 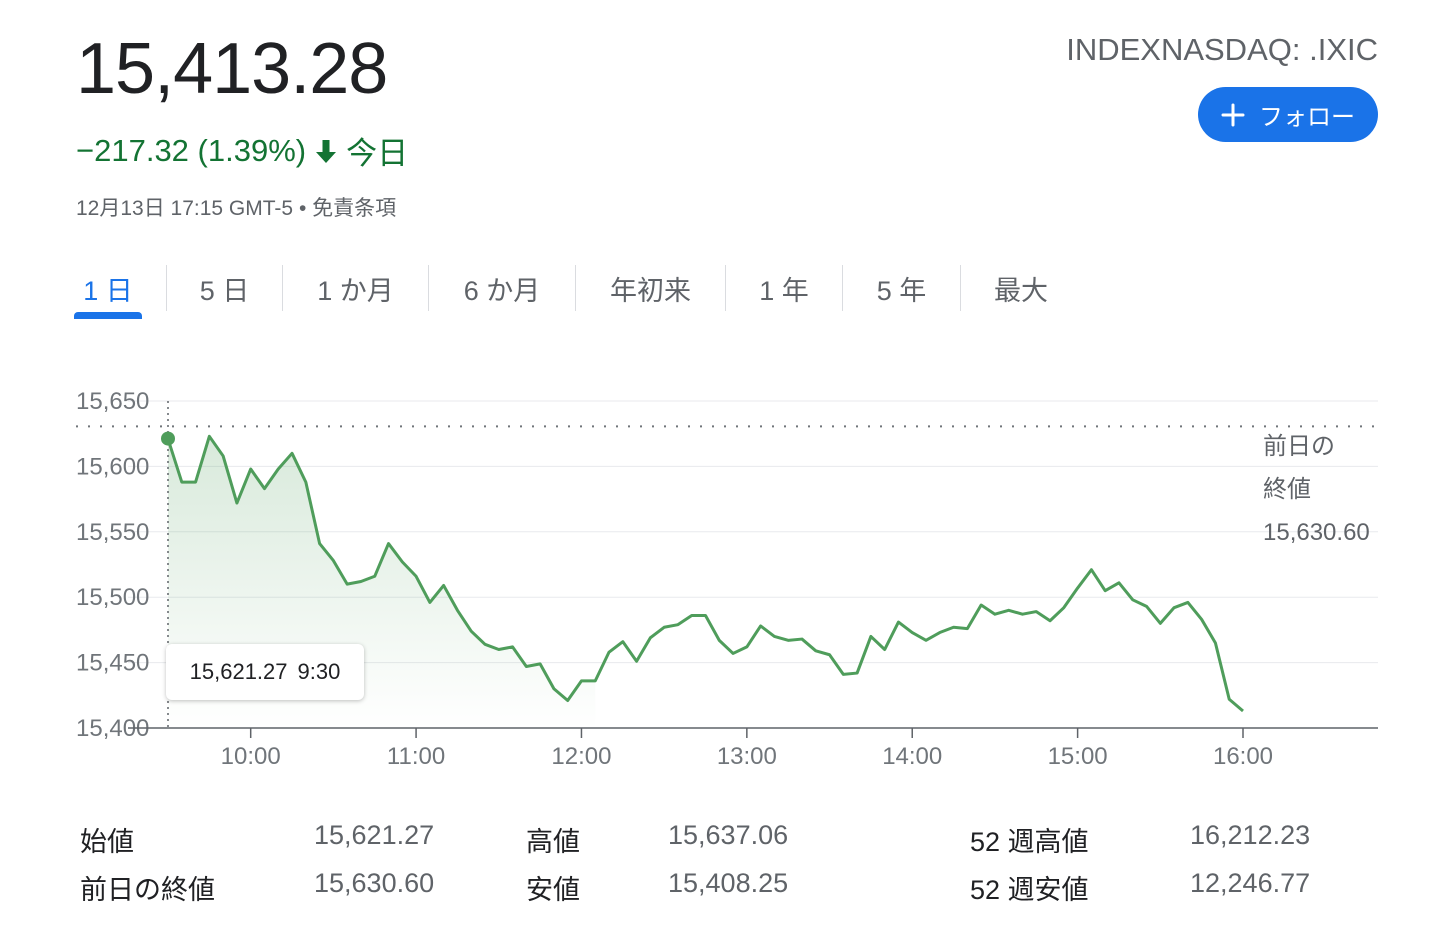 I want to click on stat-52w-low-value: 12,246.77, so click(x=1250, y=883).